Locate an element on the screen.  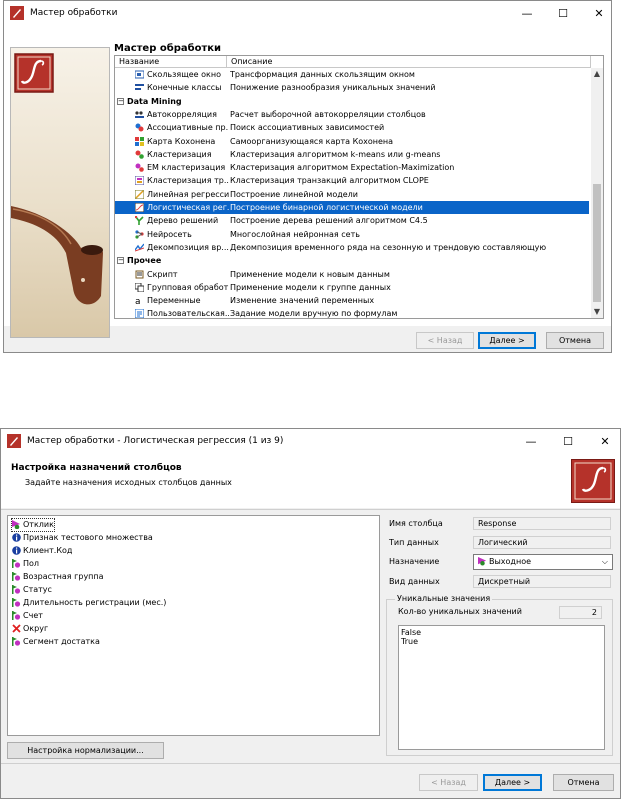
list-item: Нейросеть Многослойная нейронная сеть is located at coordinates (352, 234).